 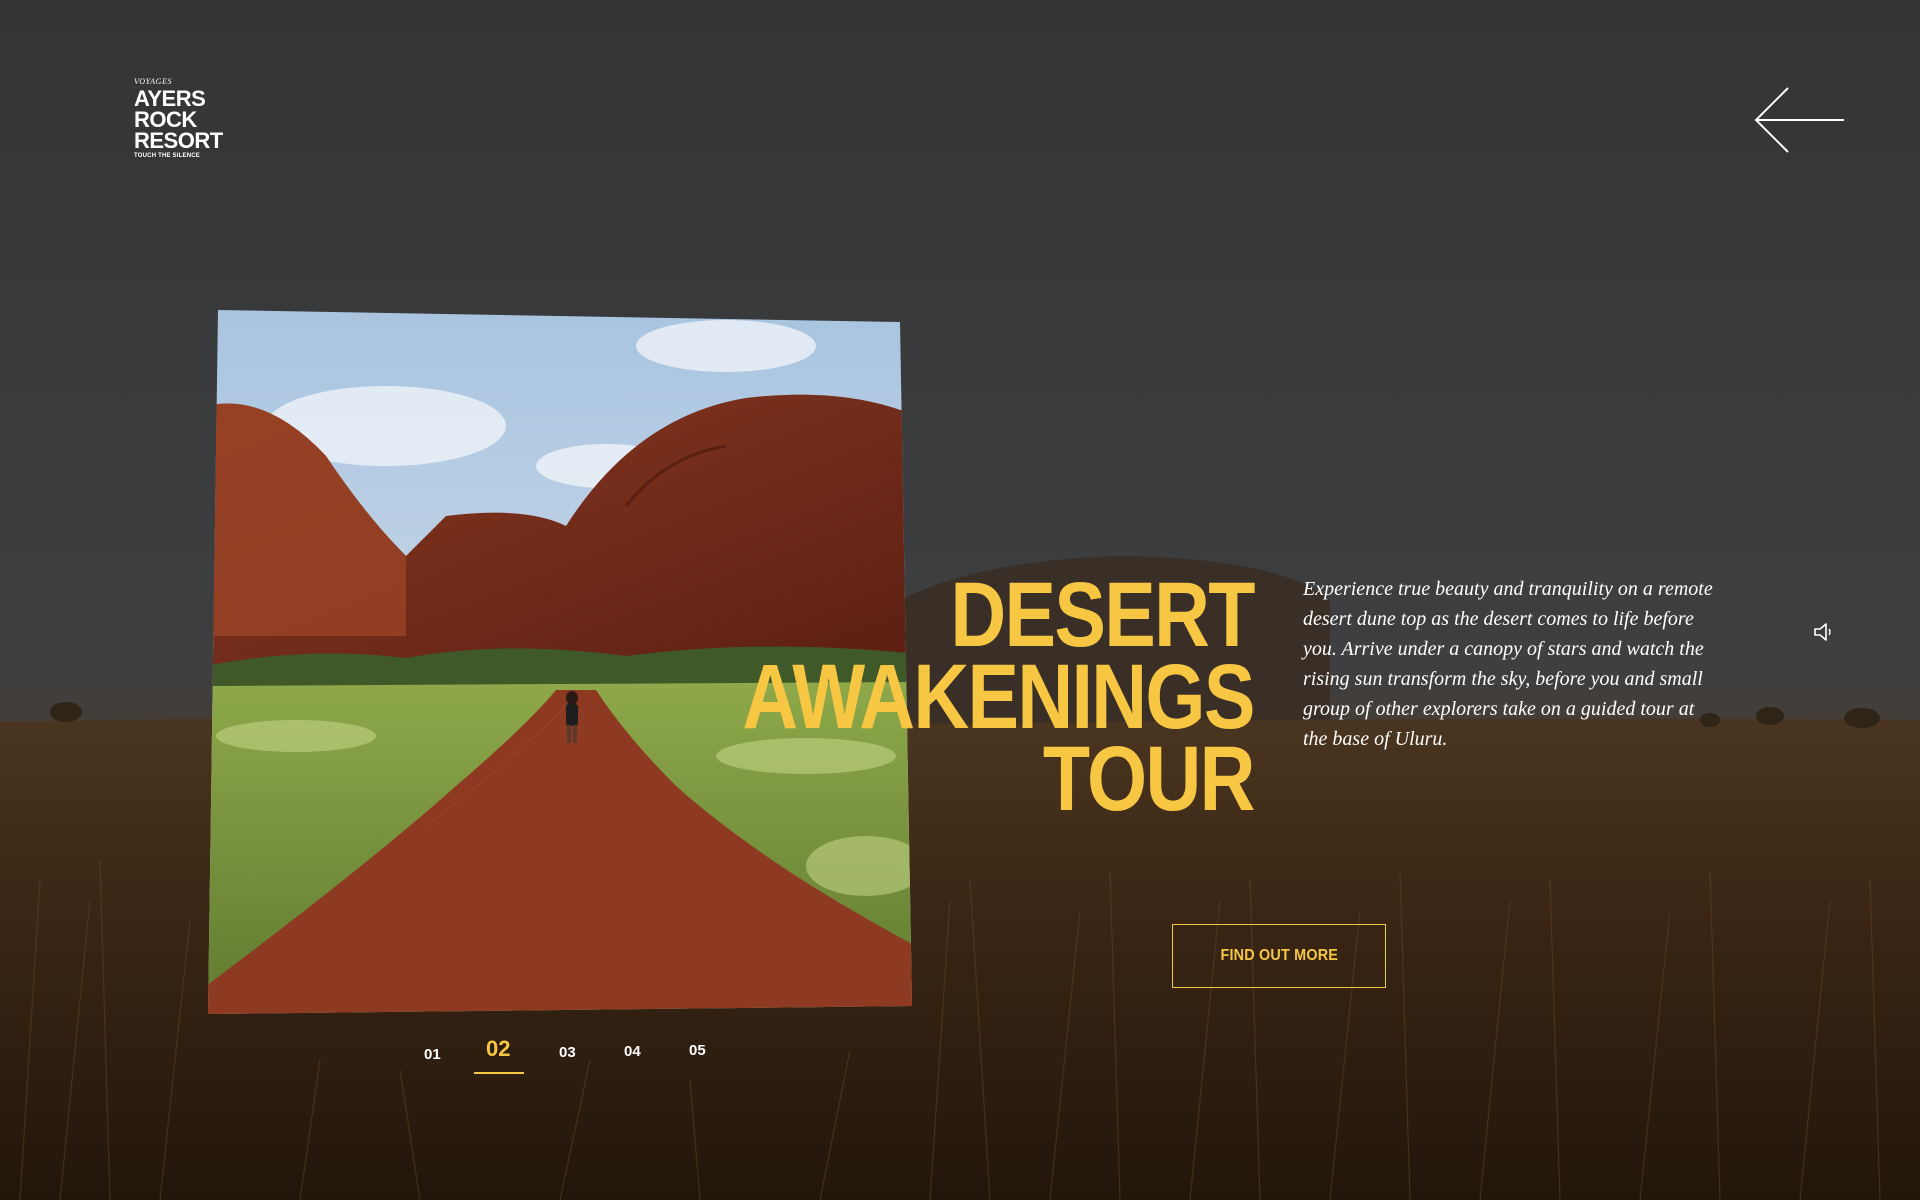 I want to click on page-02: 02, so click(x=498, y=1049).